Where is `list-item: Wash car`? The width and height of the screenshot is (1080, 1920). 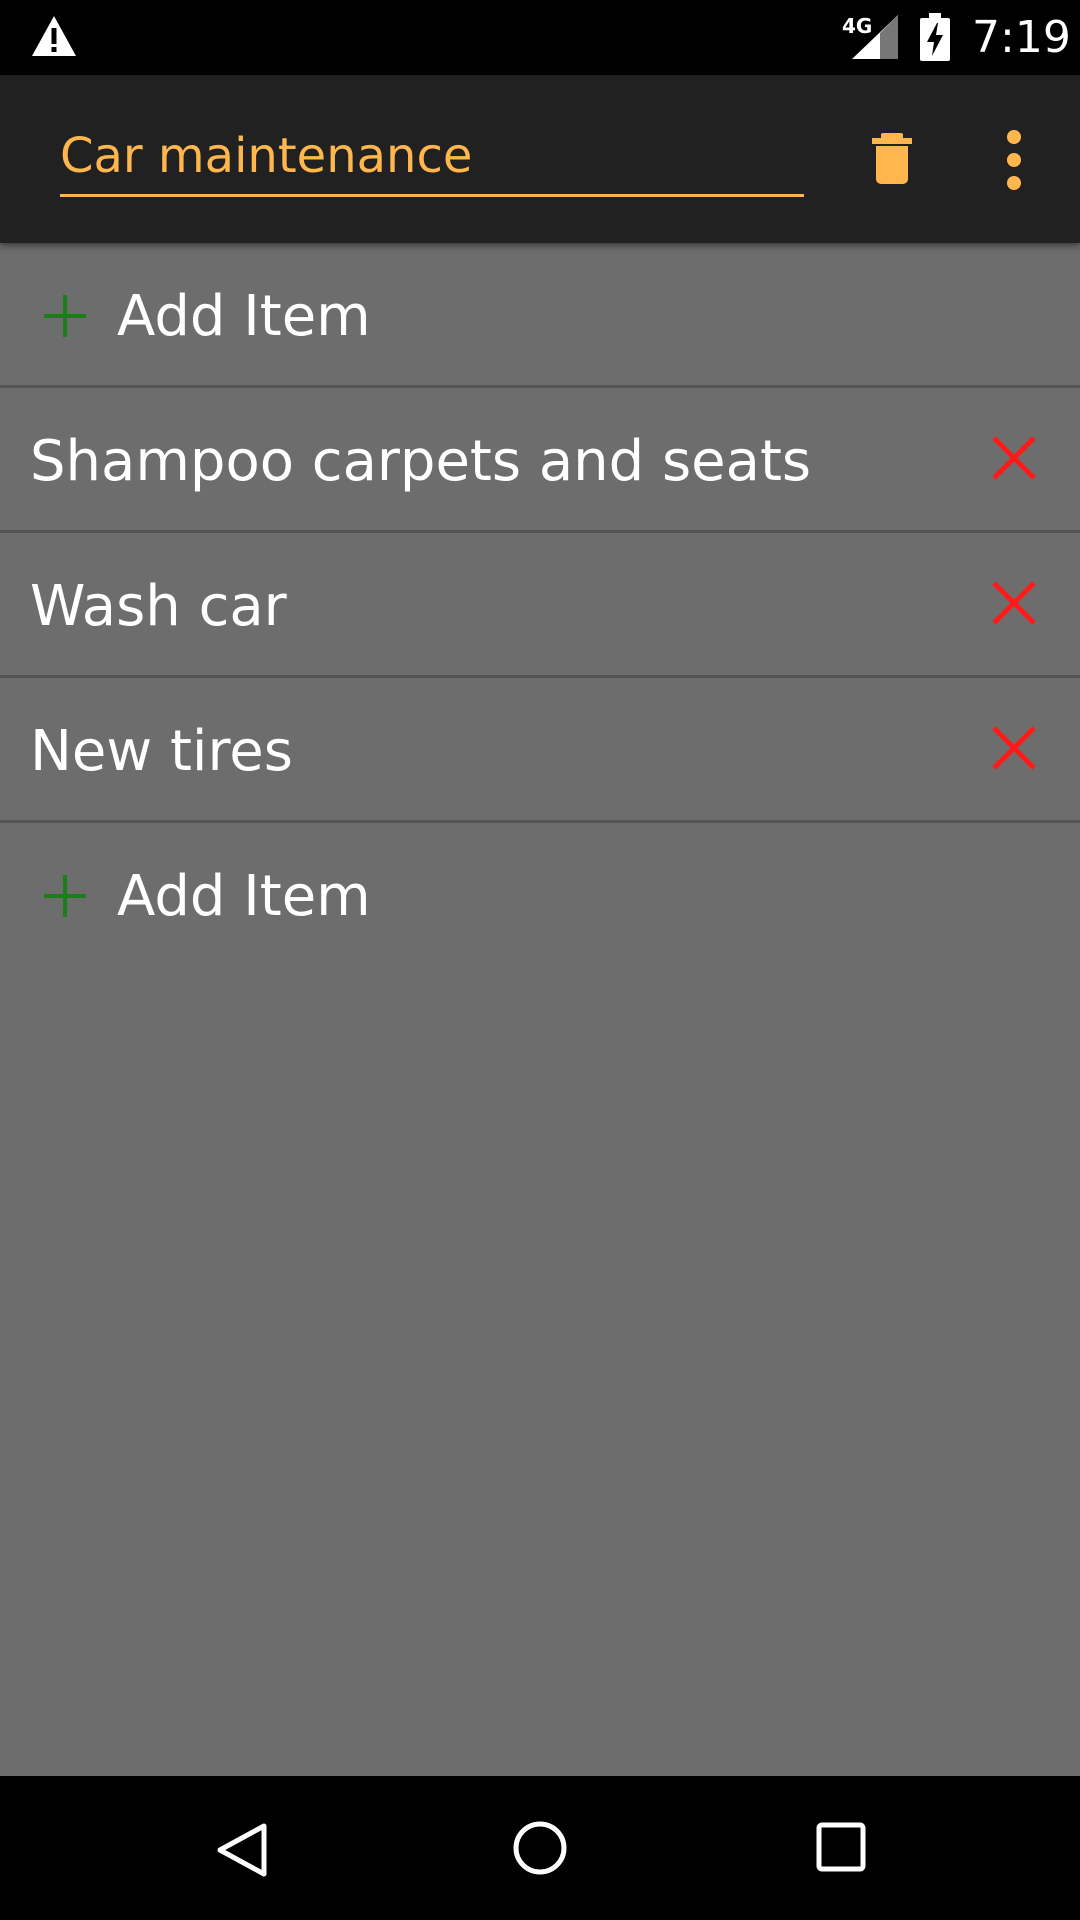
list-item: Wash car is located at coordinates (540, 605).